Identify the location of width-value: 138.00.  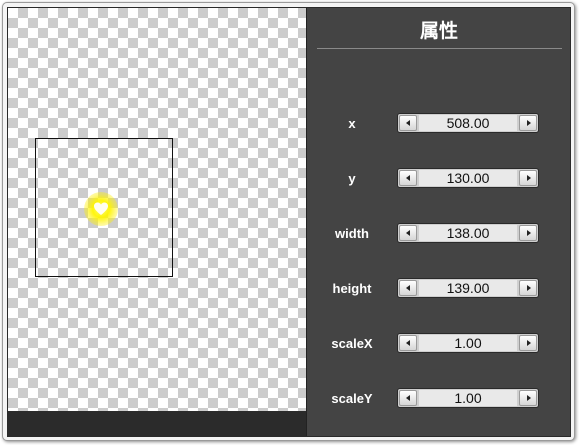
(468, 233).